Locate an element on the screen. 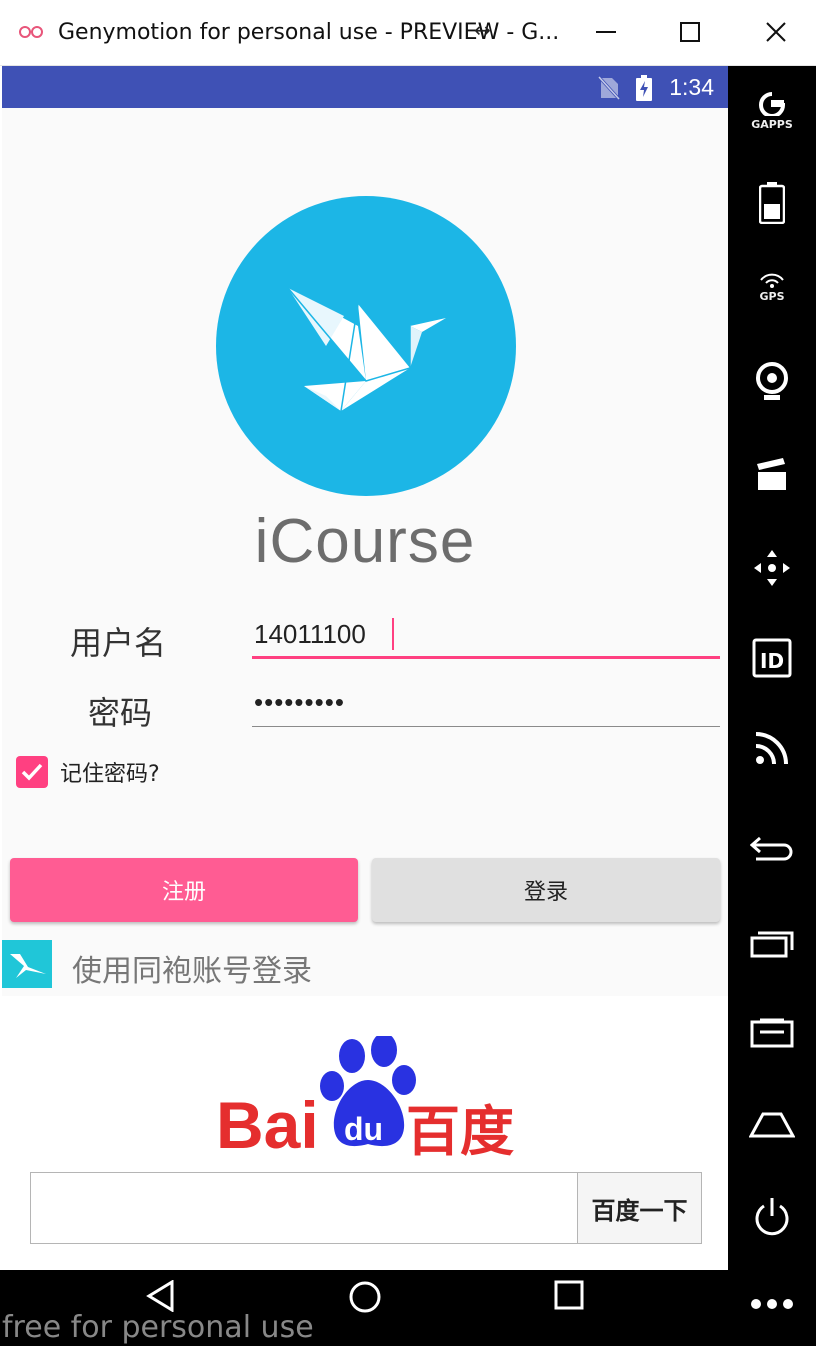 The width and height of the screenshot is (816, 1346). webcam-icon is located at coordinates (772, 381).